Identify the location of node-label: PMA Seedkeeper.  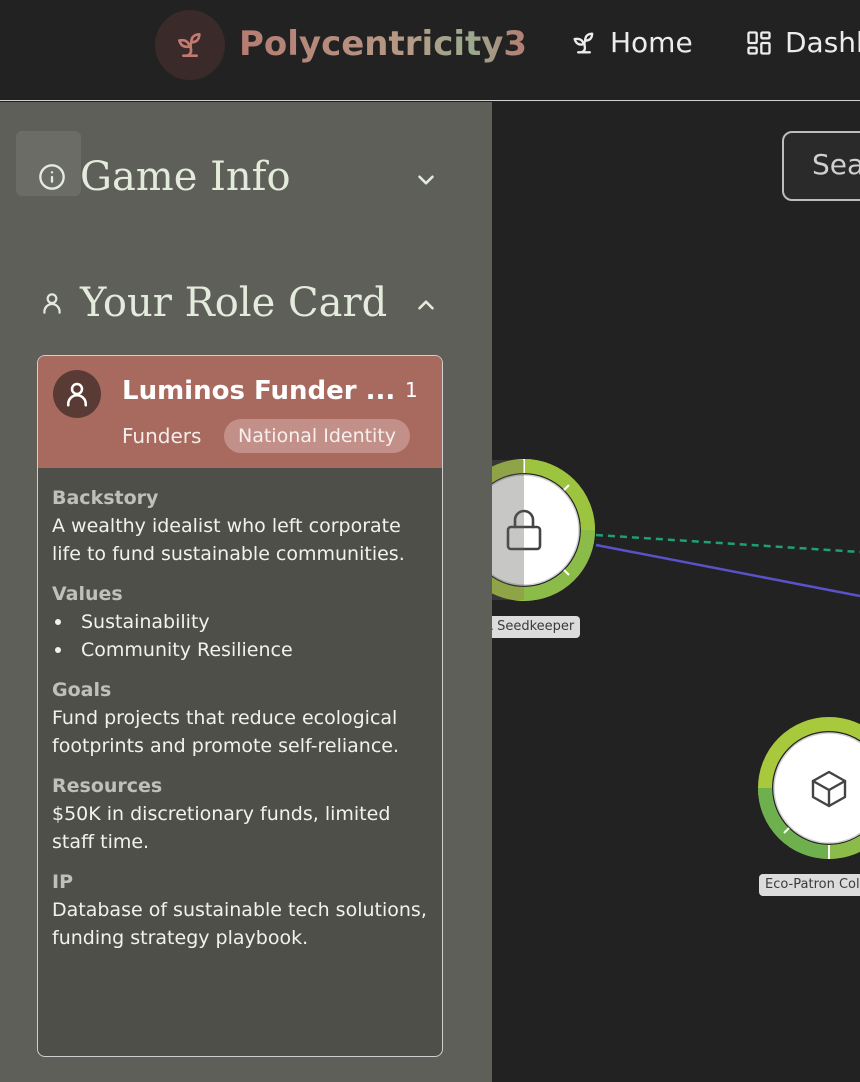
(536, 627).